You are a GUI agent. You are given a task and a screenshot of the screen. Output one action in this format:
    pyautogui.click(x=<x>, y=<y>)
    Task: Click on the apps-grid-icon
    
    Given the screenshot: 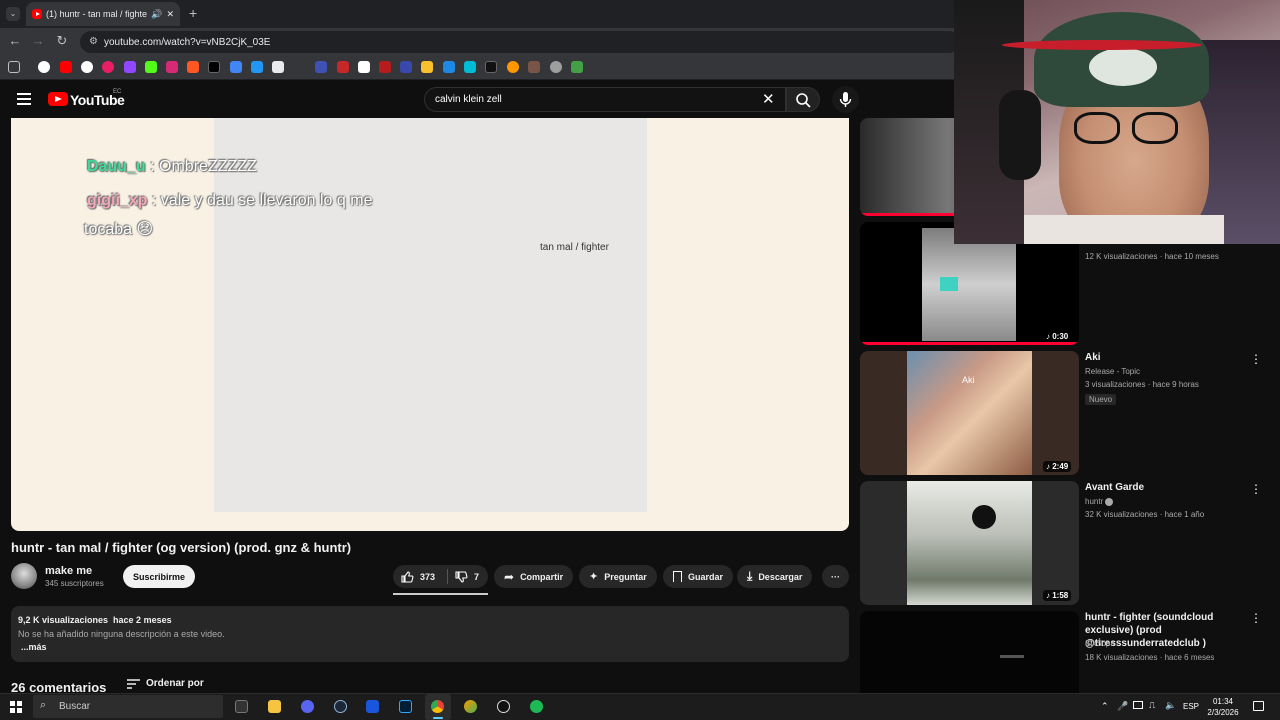 What is the action you would take?
    pyautogui.click(x=14, y=67)
    